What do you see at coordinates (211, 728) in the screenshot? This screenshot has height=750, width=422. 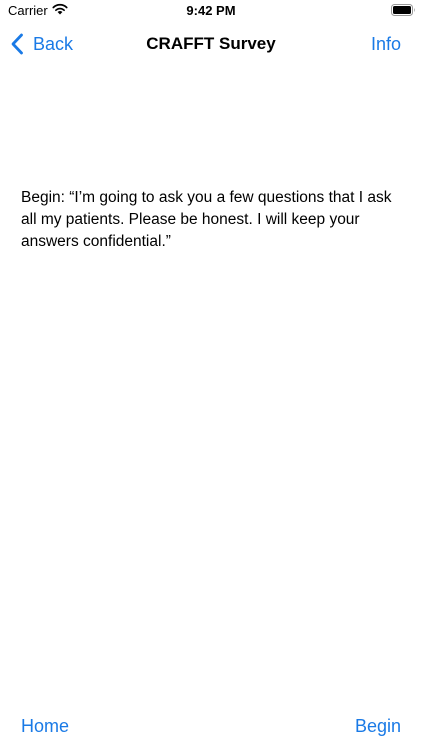 I see `bottom-toolbar: Home Begin` at bounding box center [211, 728].